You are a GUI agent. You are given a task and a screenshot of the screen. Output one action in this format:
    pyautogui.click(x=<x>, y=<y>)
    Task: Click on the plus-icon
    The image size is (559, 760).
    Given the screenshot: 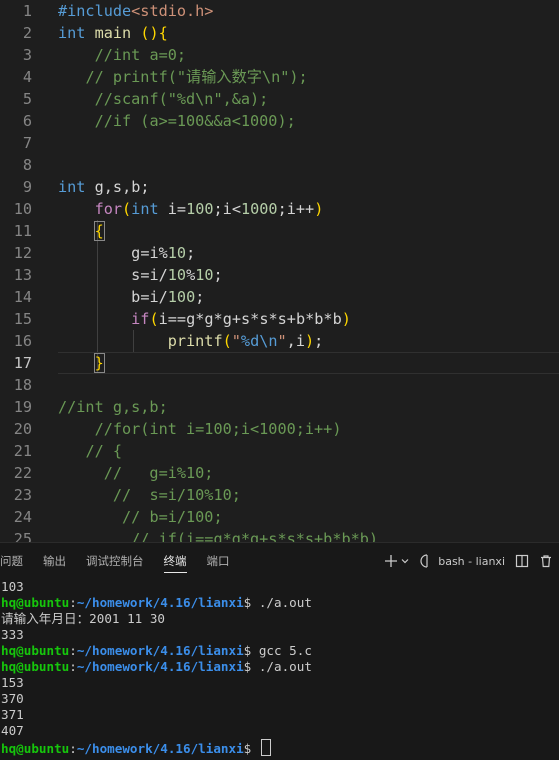 What is the action you would take?
    pyautogui.click(x=391, y=561)
    